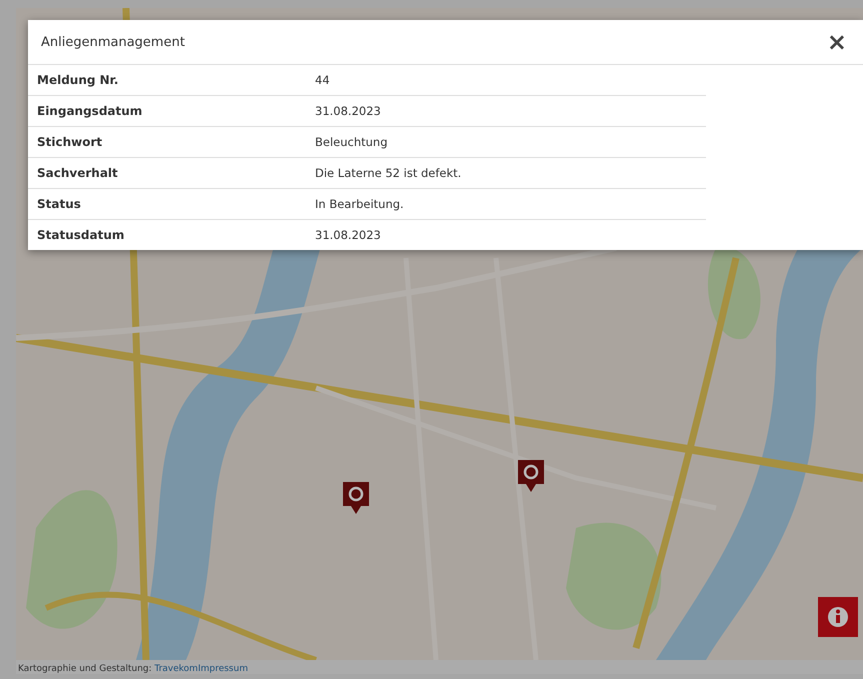 Image resolution: width=863 pixels, height=679 pixels. Describe the element at coordinates (223, 669) in the screenshot. I see `footer-link: Impressum` at that location.